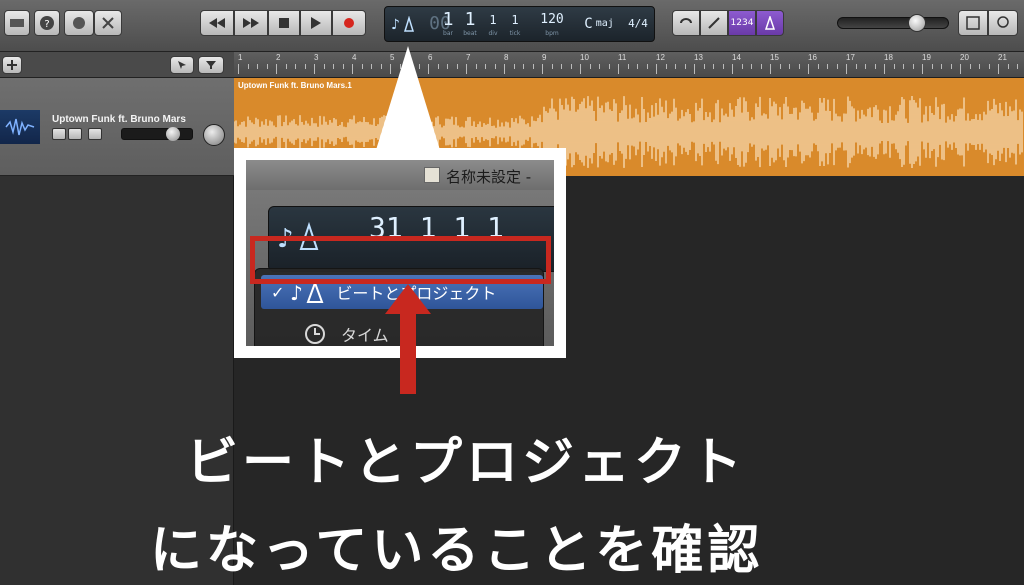  What do you see at coordinates (506, 57) in the screenshot?
I see `ruler-bar-number: 8` at bounding box center [506, 57].